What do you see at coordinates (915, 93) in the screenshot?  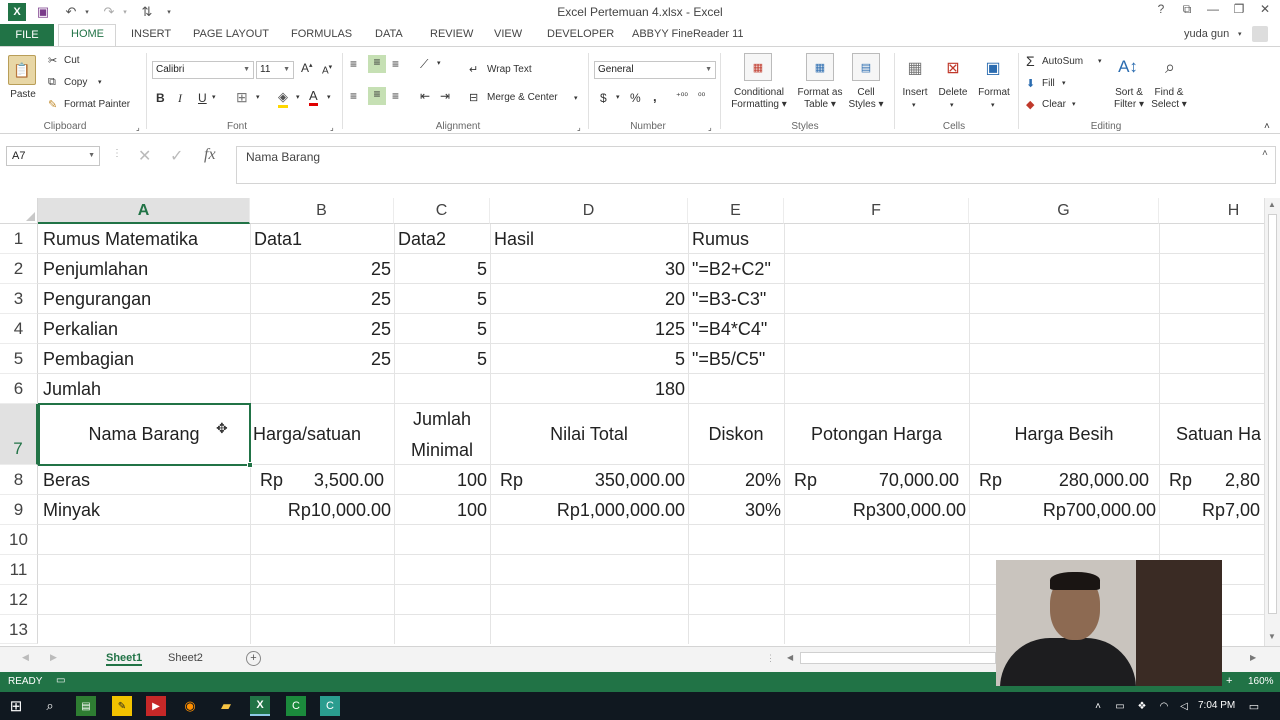 I see `insert-cells-button: Insert` at bounding box center [915, 93].